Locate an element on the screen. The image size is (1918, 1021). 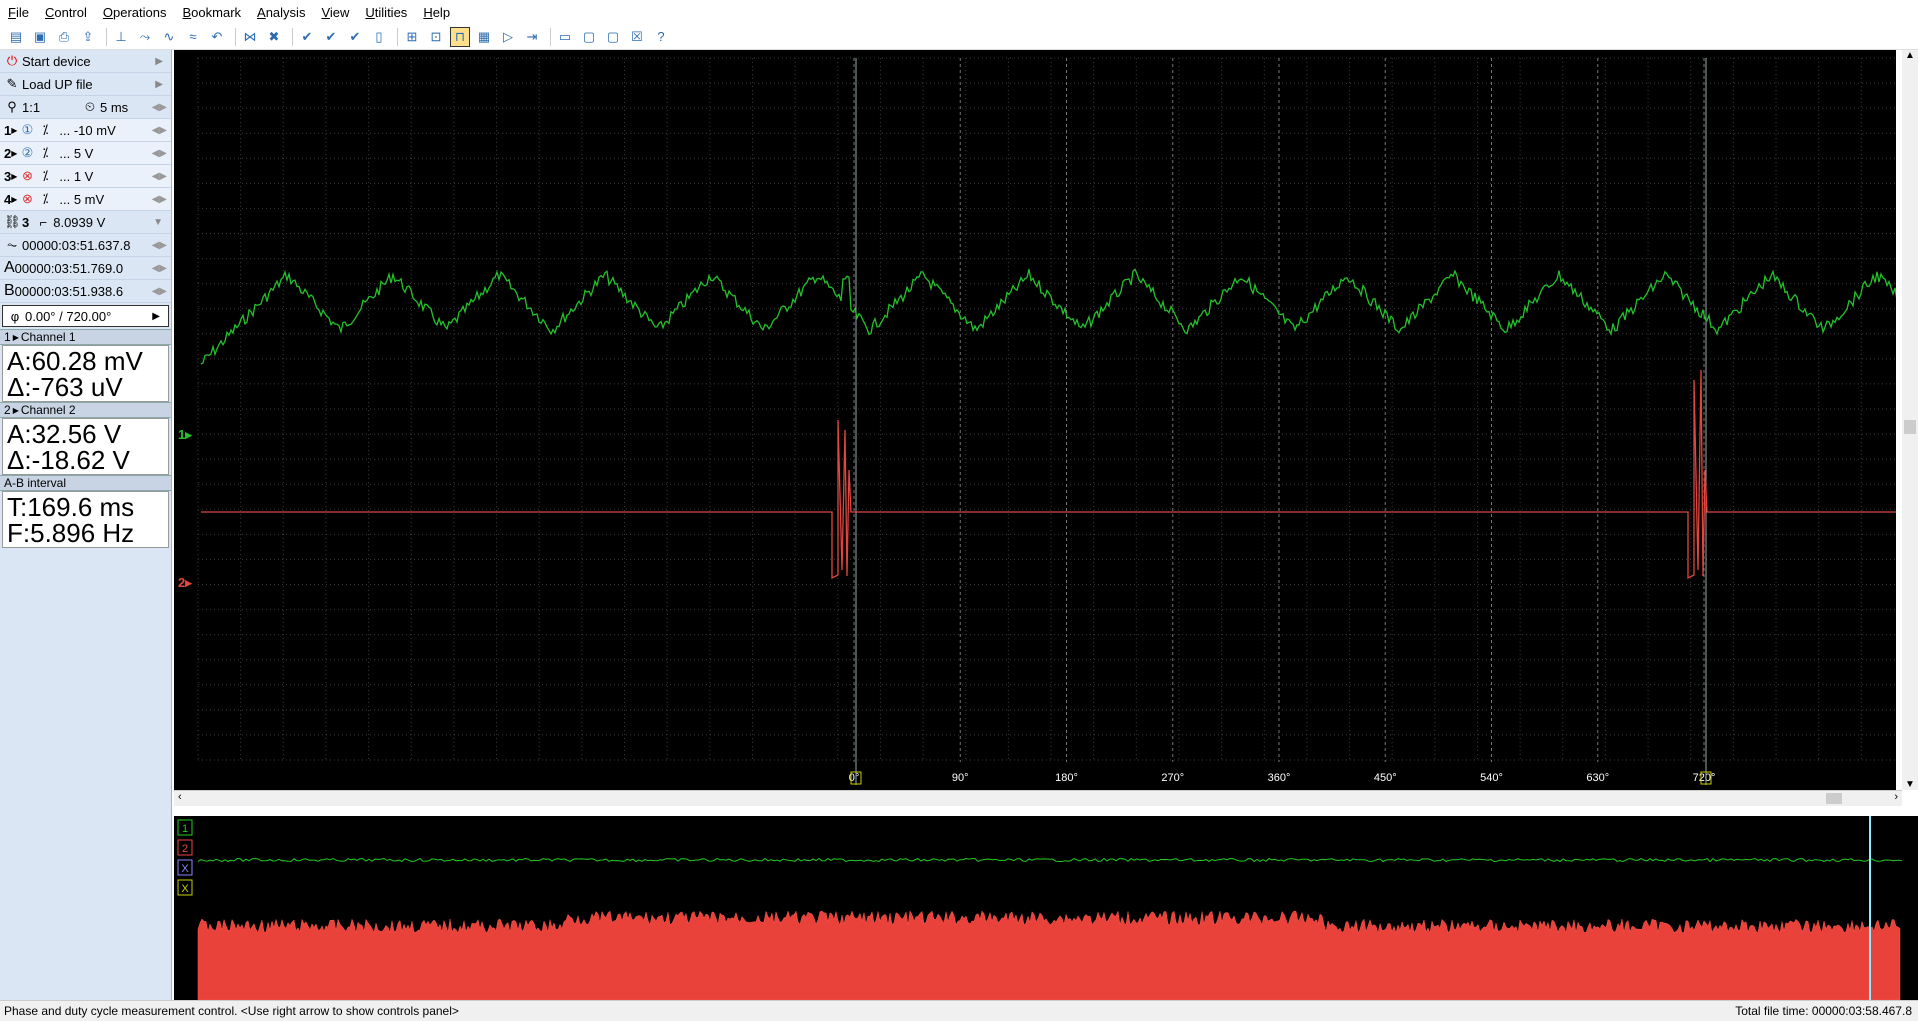
vertical-scrollbar: ▲ ▼ is located at coordinates (1910, 420).